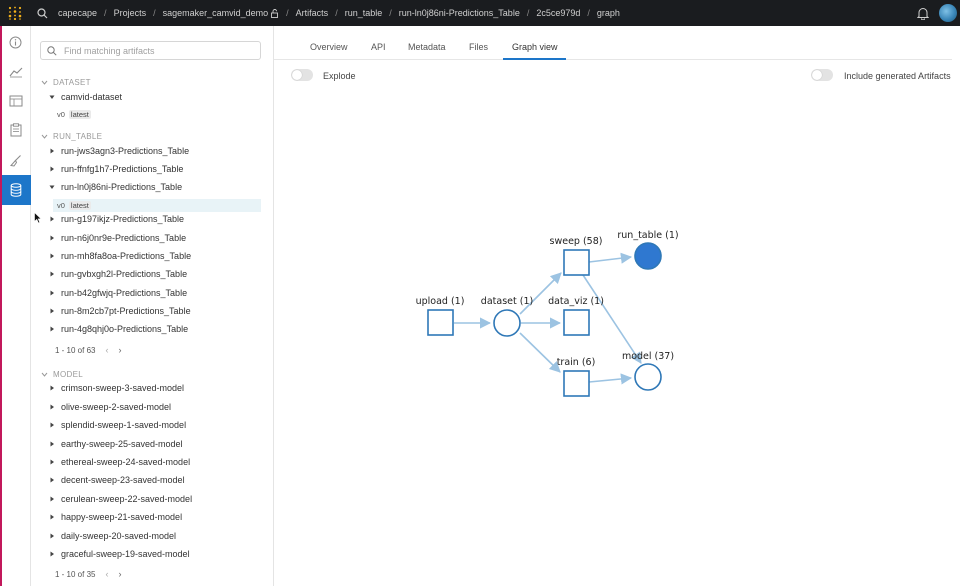 This screenshot has width=960, height=586. I want to click on artifact-name: happy-sweep-21-saved-model, so click(122, 516).